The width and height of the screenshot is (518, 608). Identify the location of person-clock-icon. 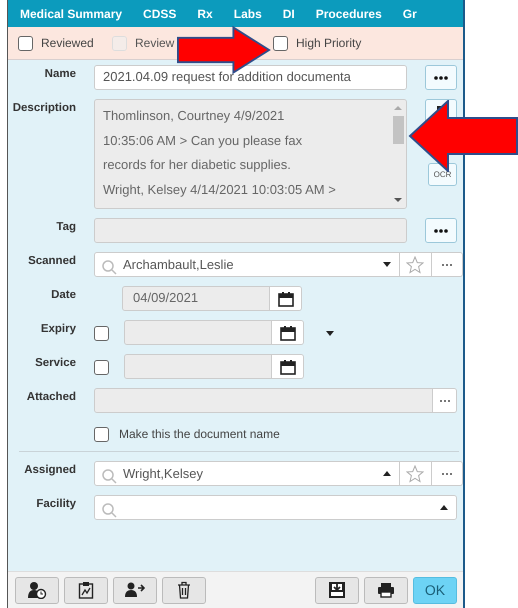
(37, 590).